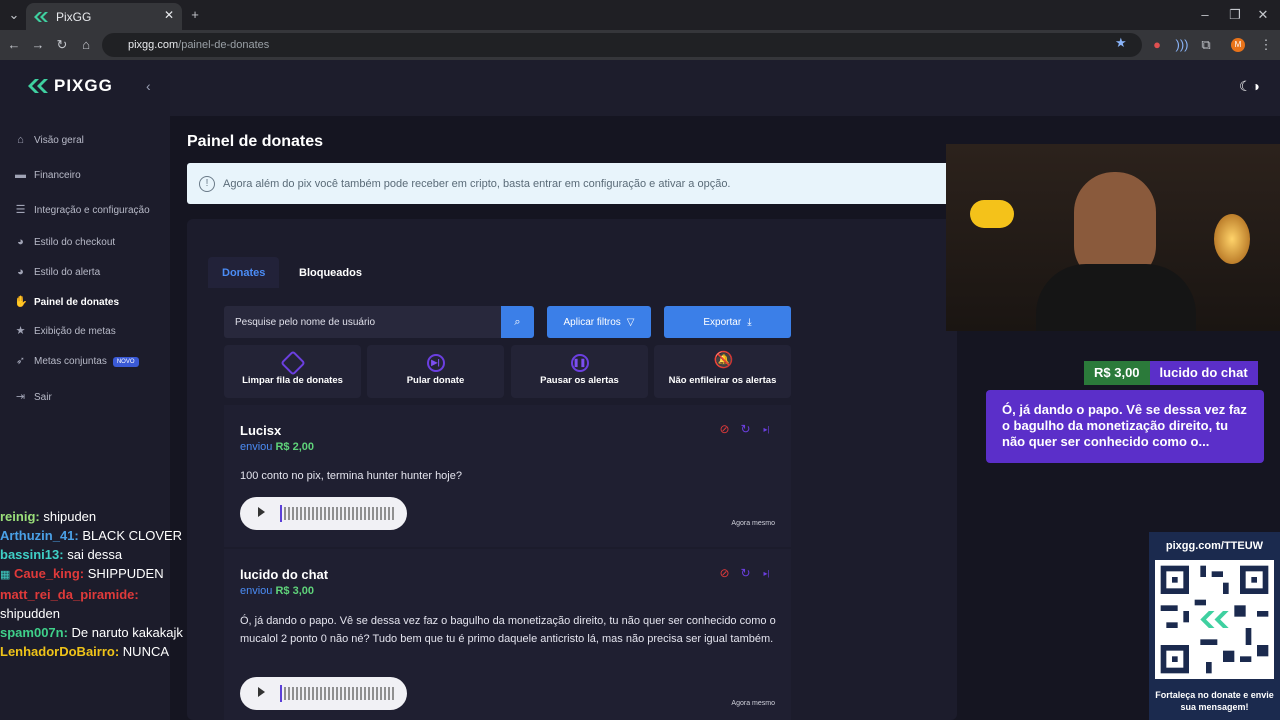  Describe the element at coordinates (38, 86) in the screenshot. I see `pixgg-logo-icon` at that location.